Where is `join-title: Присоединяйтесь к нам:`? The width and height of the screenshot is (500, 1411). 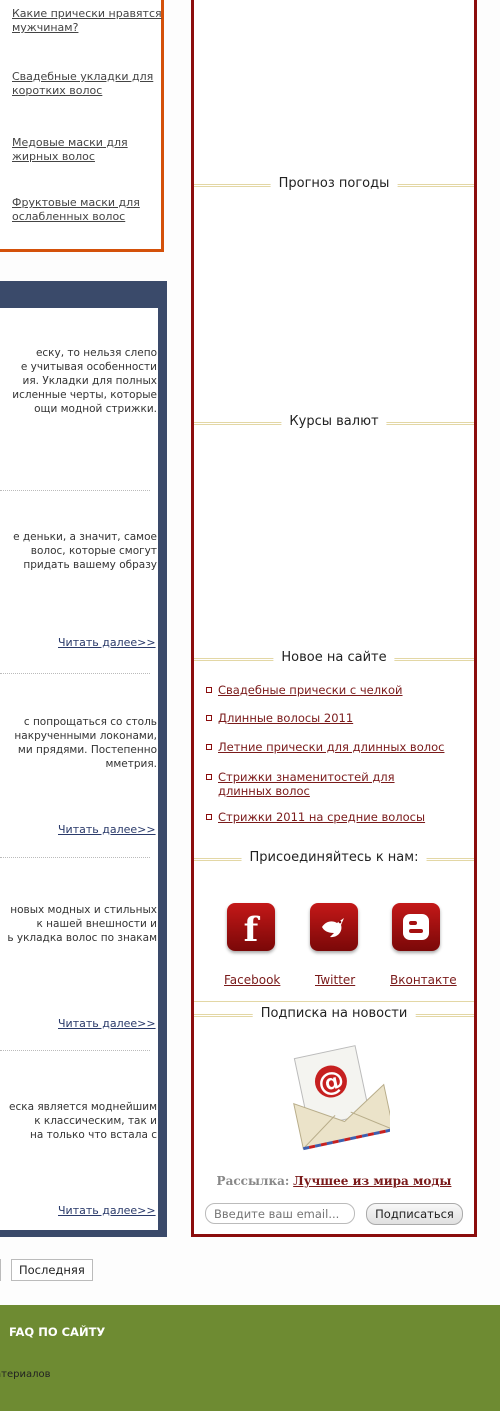
join-title: Присоединяйтесь к нам: is located at coordinates (334, 857).